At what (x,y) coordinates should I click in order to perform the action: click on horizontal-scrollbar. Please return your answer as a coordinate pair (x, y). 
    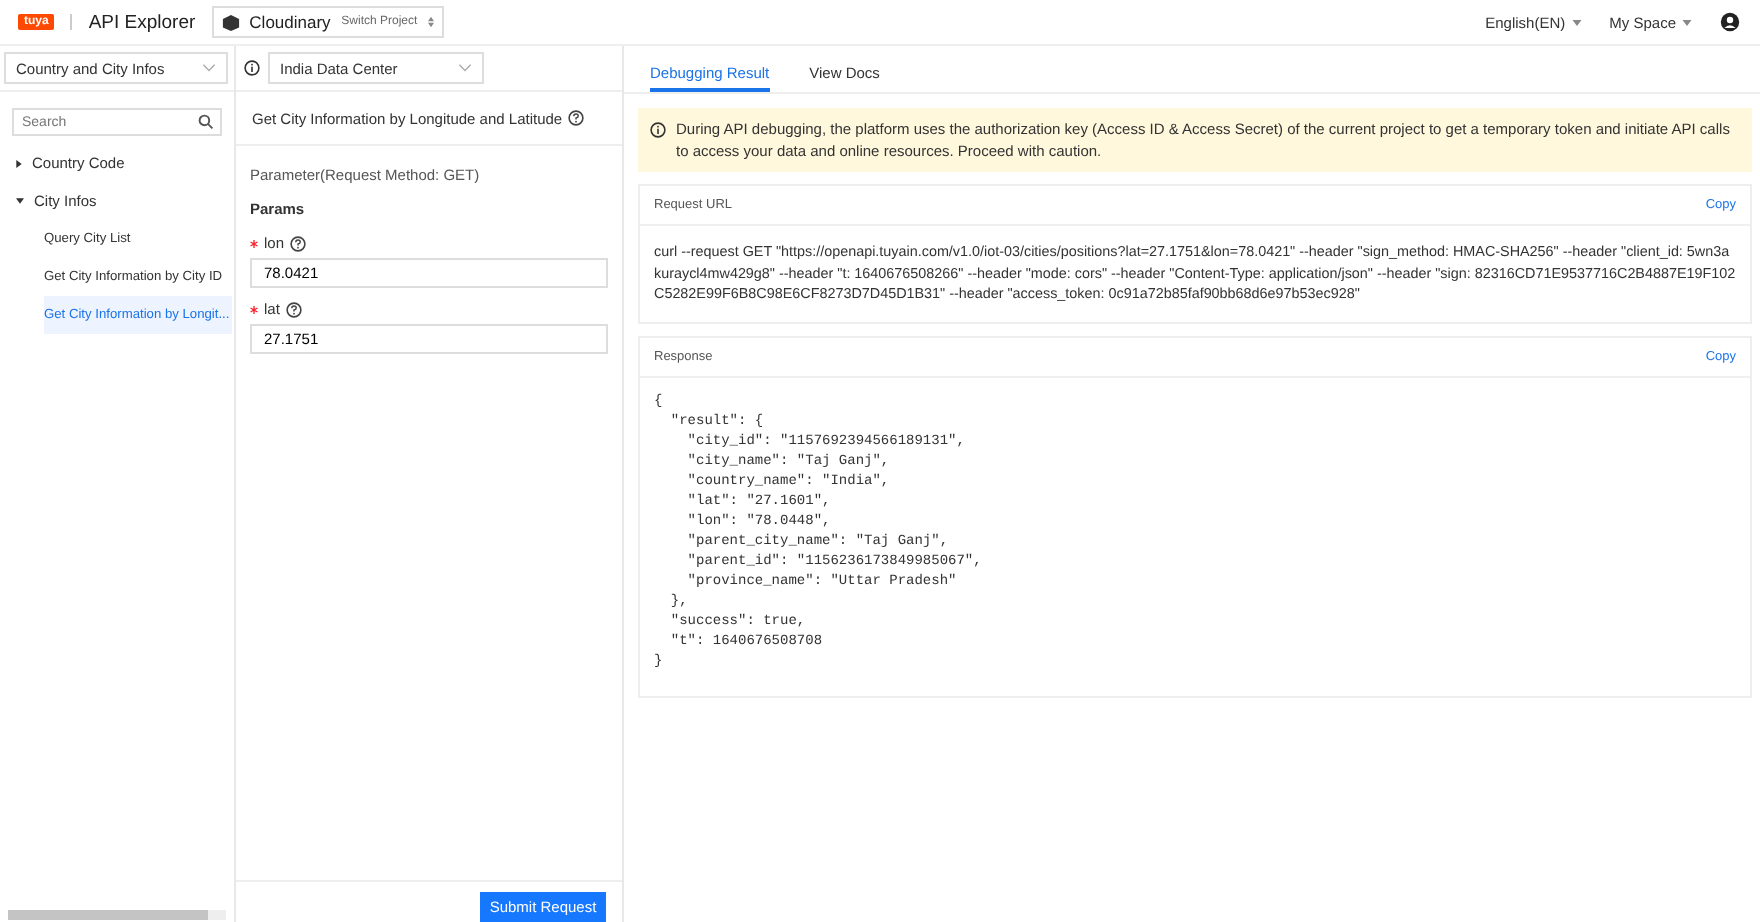
    Looking at the image, I should click on (117, 915).